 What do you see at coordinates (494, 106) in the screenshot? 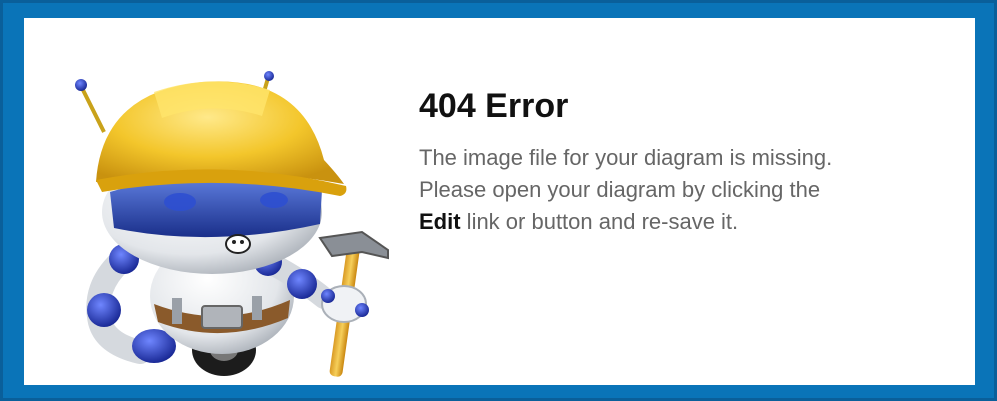
I see `error-title: 404 Error` at bounding box center [494, 106].